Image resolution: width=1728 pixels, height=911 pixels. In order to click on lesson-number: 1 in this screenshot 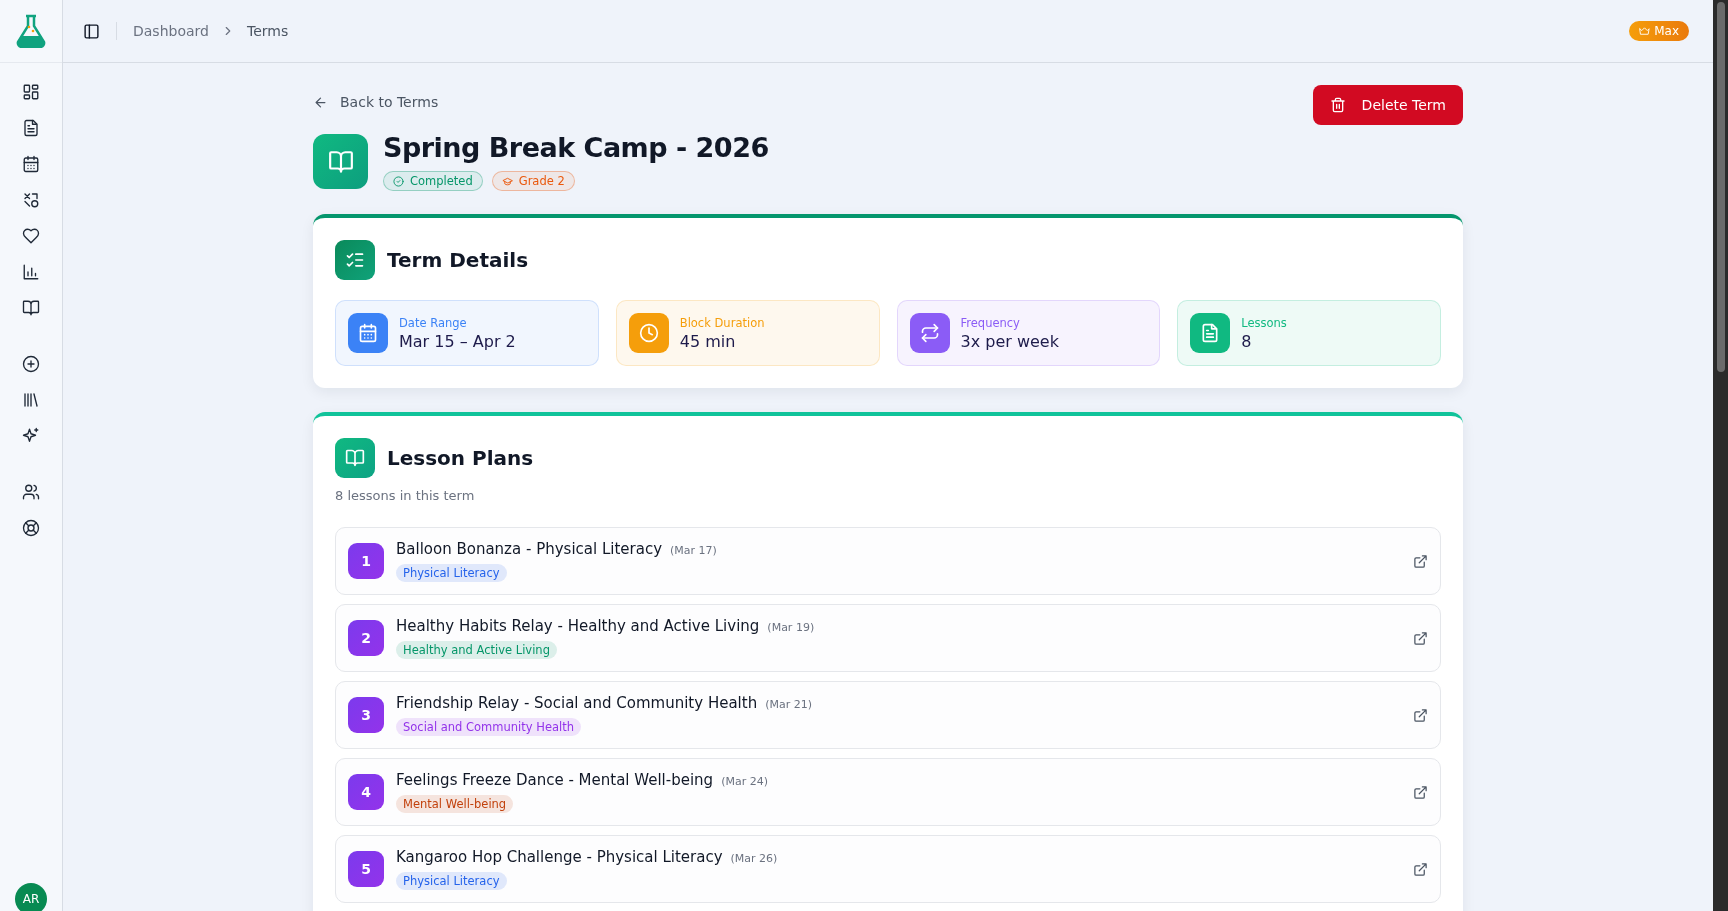, I will do `click(366, 561)`.